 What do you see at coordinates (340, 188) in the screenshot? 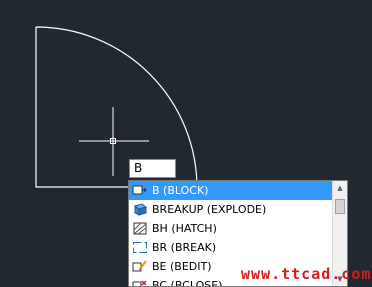
I see `scroll-up-arrow-icon: ▲` at bounding box center [340, 188].